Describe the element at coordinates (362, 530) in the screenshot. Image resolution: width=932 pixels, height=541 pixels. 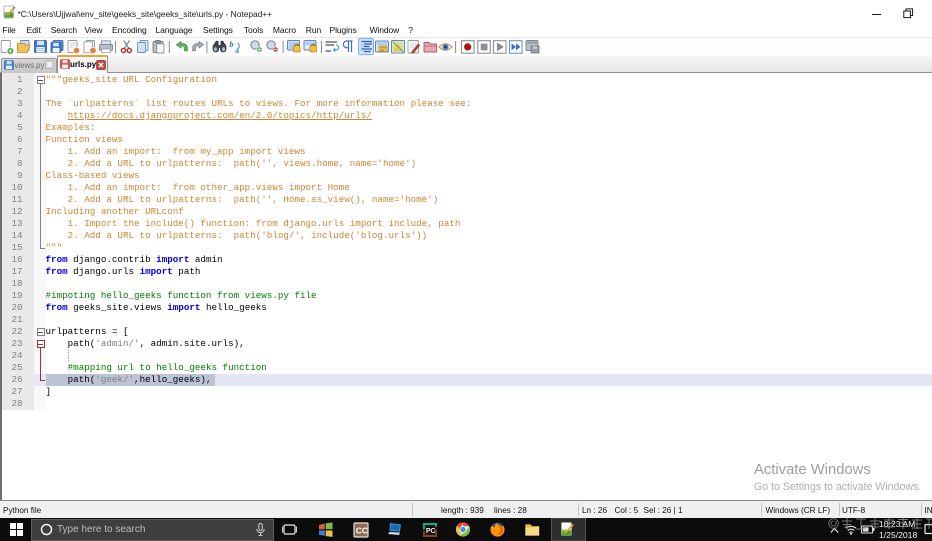
I see `svg-text: CC` at that location.